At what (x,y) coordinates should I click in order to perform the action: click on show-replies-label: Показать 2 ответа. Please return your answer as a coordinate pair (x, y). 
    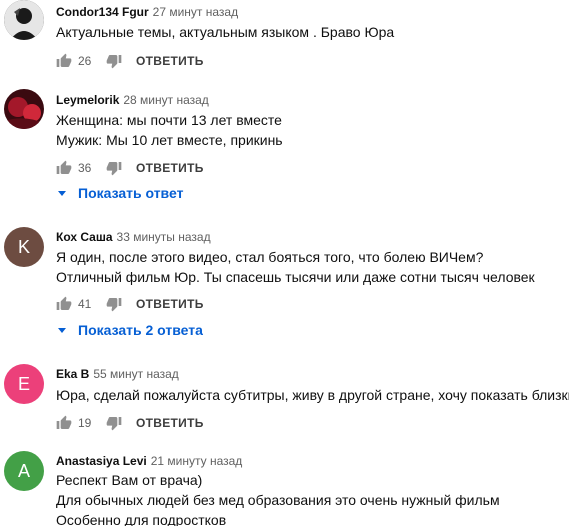
    Looking at the image, I should click on (140, 330).